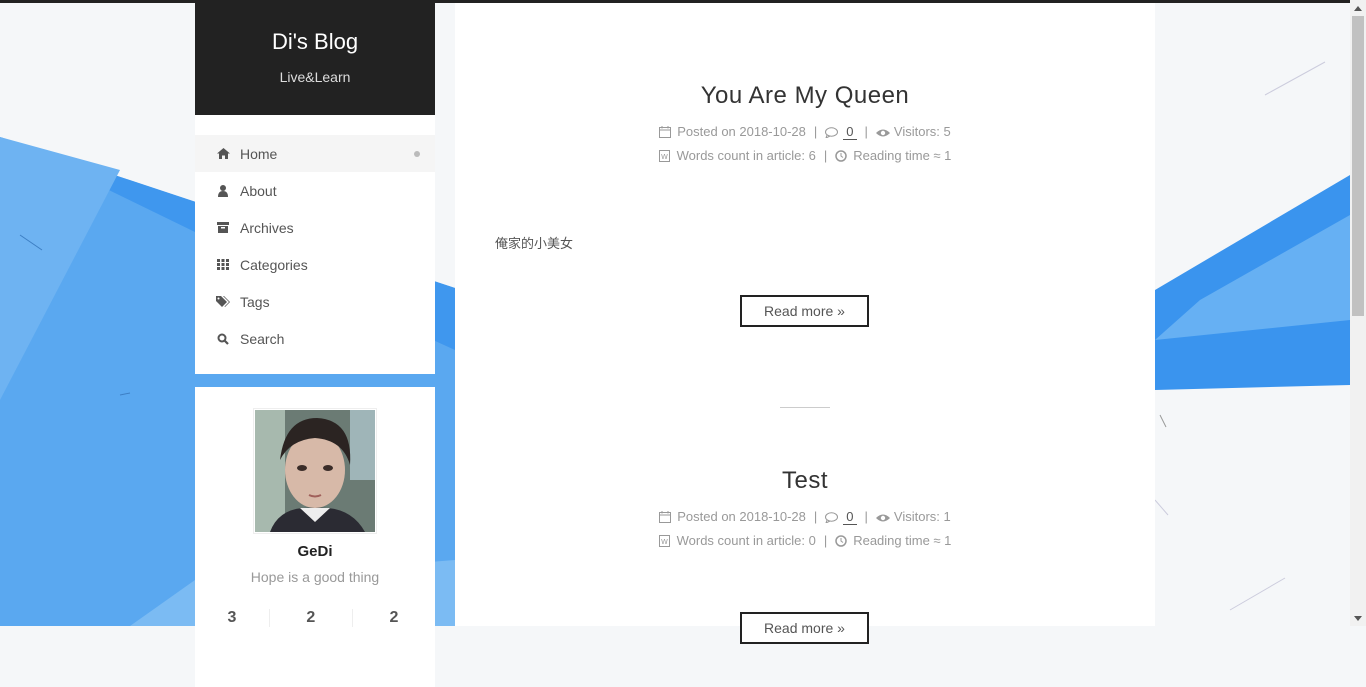  I want to click on menu-item-label: Search, so click(262, 338).